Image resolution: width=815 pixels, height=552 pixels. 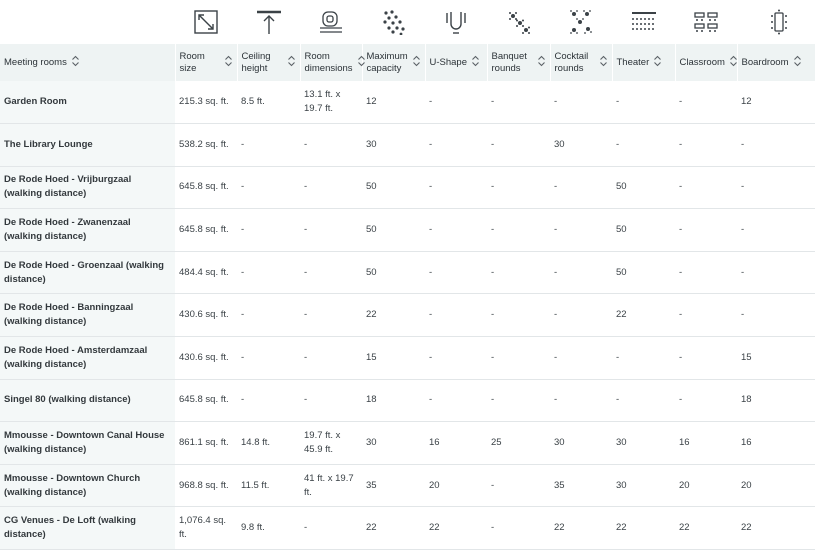 I want to click on column-header-meeting-rooms: Meeting rooms, so click(x=88, y=62).